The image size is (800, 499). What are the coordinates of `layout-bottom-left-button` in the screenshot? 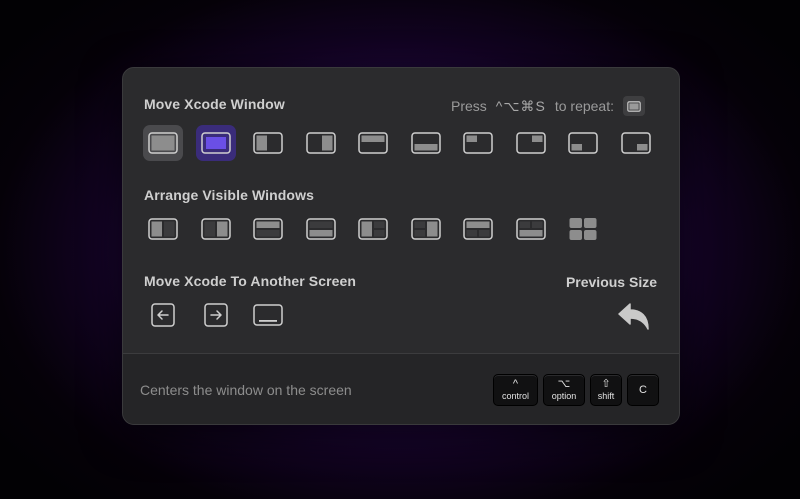 It's located at (583, 143).